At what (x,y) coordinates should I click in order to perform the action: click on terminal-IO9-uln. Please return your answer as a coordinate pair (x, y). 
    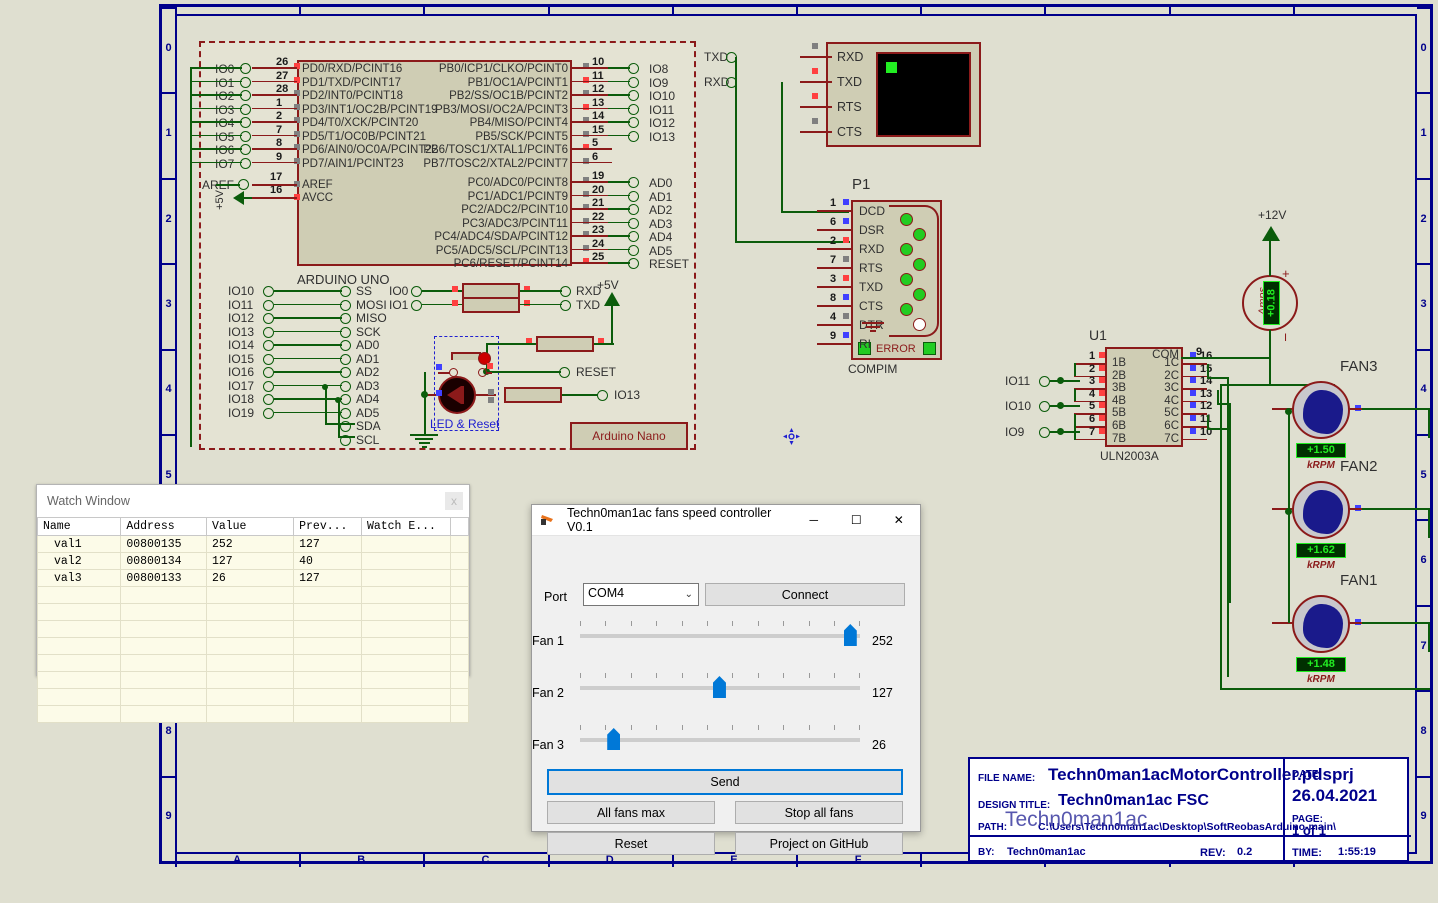
    Looking at the image, I should click on (1044, 432).